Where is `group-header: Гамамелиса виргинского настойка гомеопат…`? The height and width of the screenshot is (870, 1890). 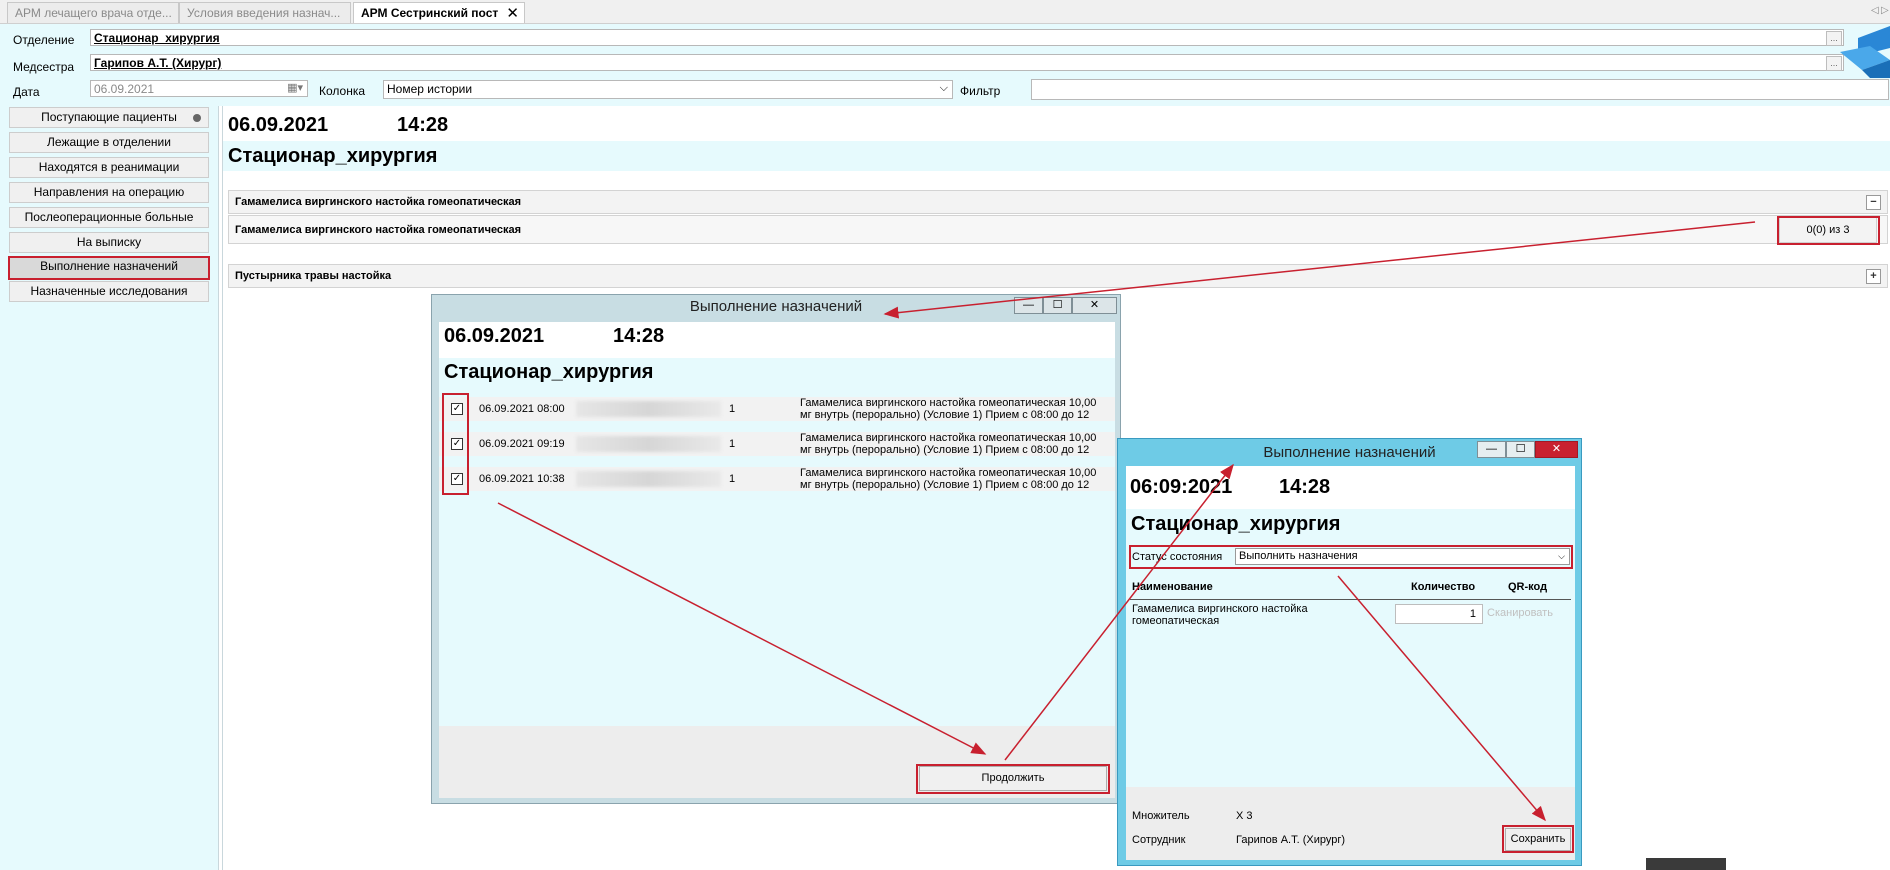
group-header: Гамамелиса виргинского настойка гомеопат… is located at coordinates (1058, 202).